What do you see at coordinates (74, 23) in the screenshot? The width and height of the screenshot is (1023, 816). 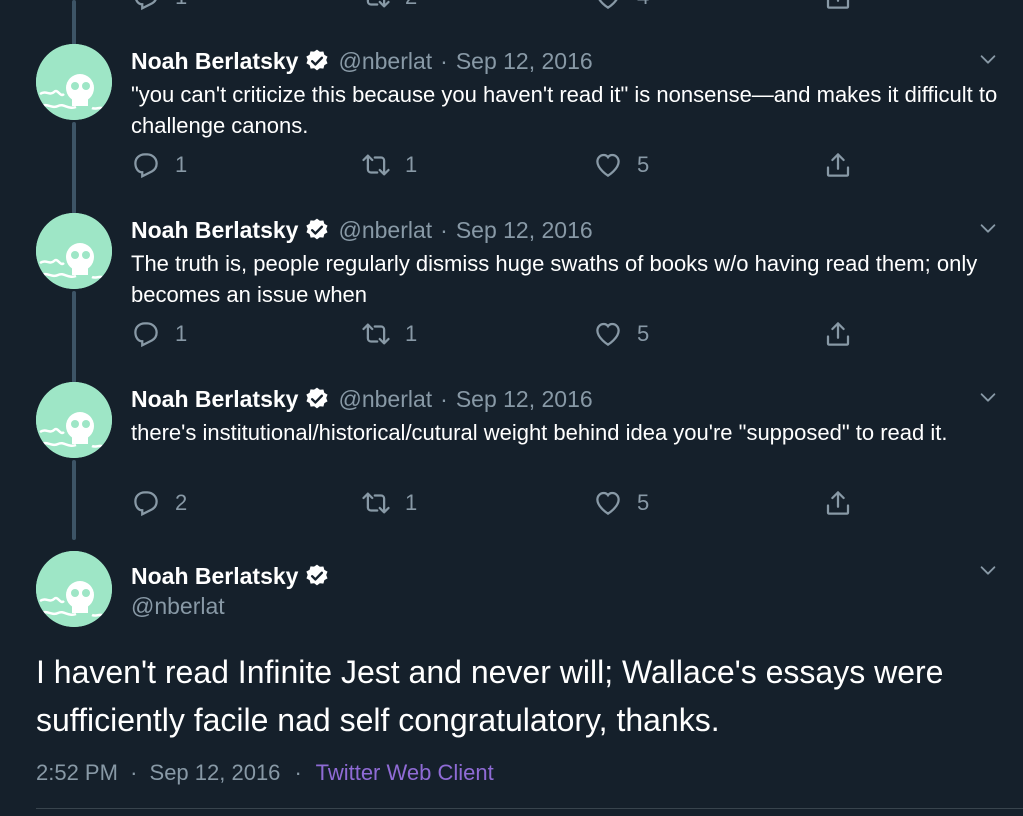 I see `thread-line` at bounding box center [74, 23].